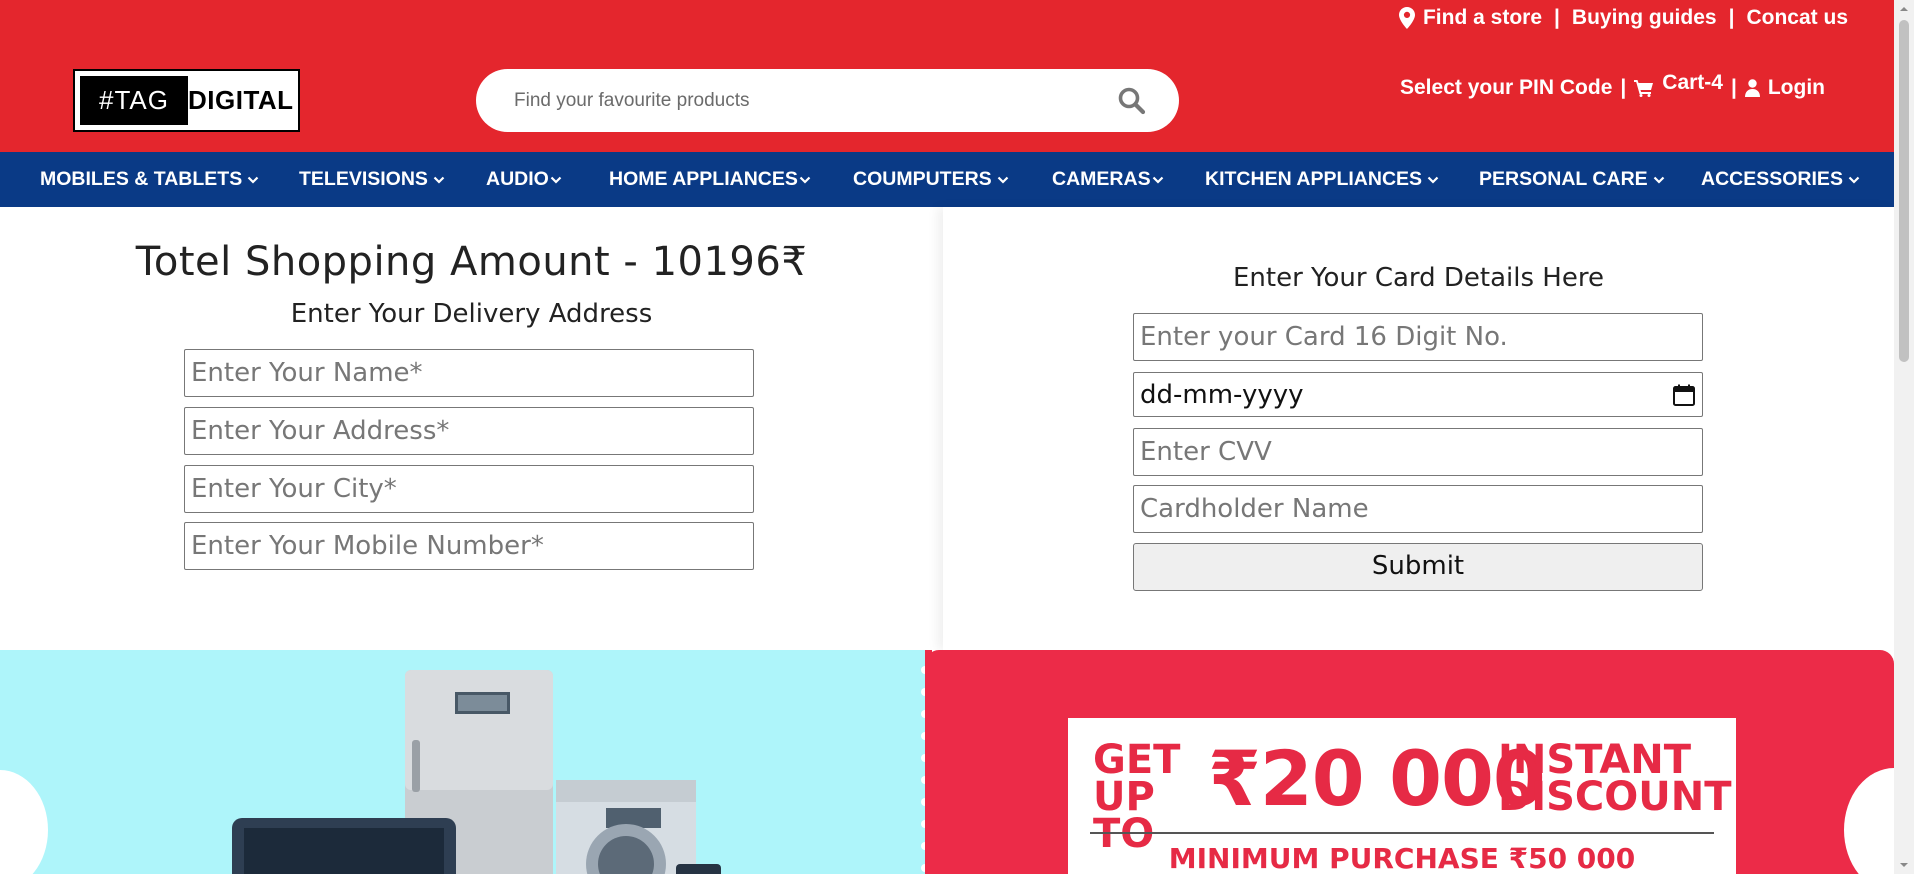  What do you see at coordinates (1418, 394) in the screenshot?
I see `expiry-date-field: dd-mm-yyyy` at bounding box center [1418, 394].